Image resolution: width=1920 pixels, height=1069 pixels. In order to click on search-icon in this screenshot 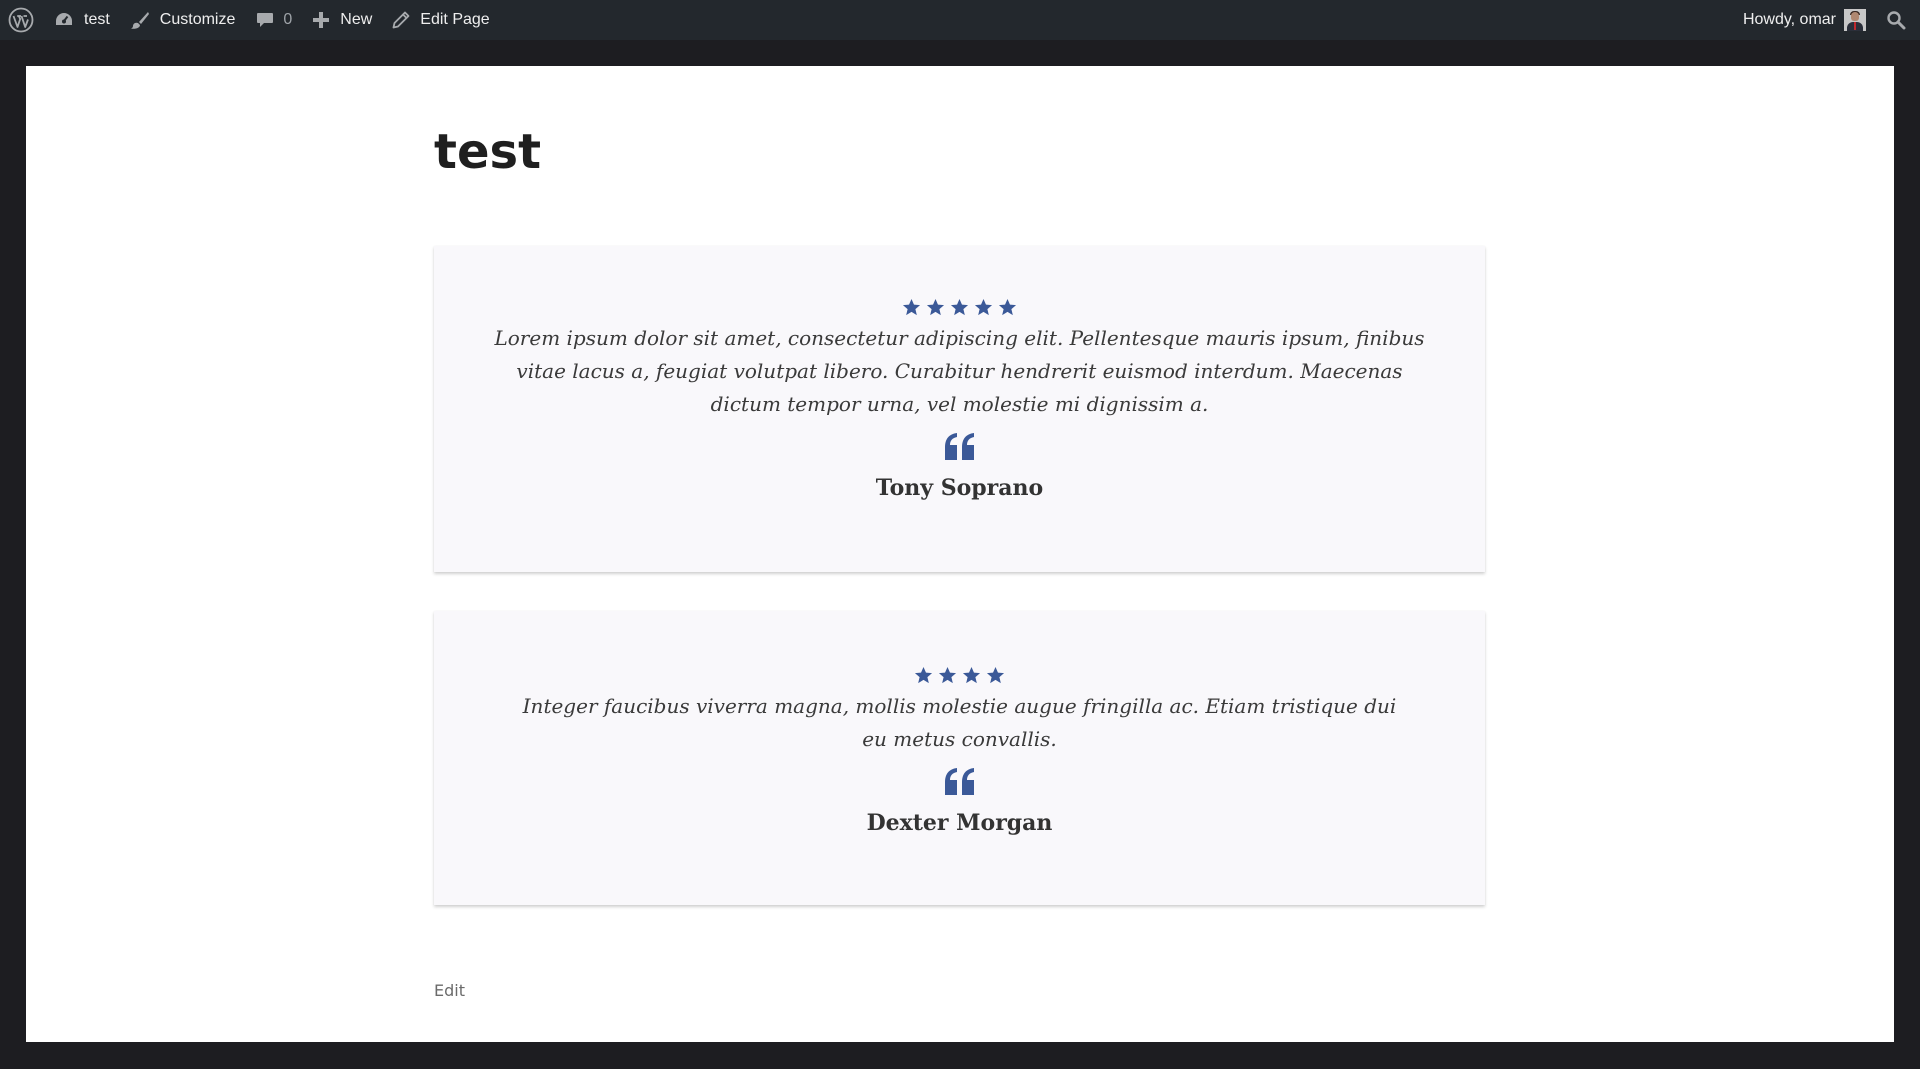, I will do `click(1896, 20)`.